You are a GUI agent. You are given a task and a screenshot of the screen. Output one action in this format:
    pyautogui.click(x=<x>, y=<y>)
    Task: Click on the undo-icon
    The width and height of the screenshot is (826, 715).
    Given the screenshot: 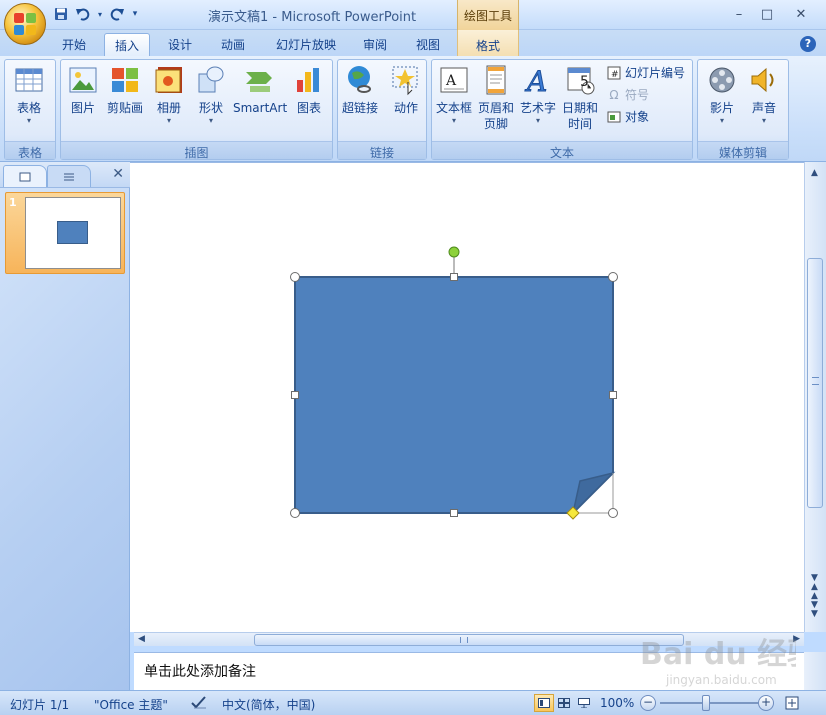 What is the action you would take?
    pyautogui.click(x=83, y=14)
    